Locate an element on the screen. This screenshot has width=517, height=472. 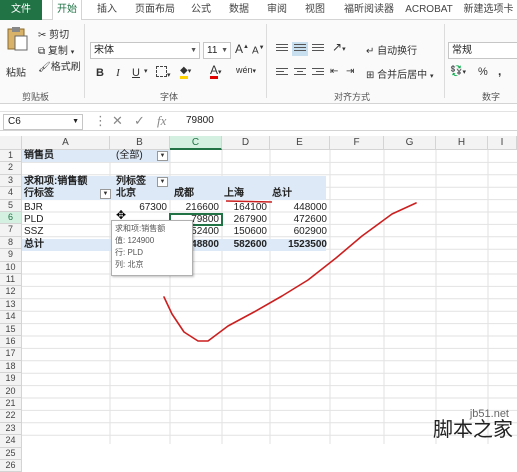
bold-button: B is located at coordinates (100, 73).